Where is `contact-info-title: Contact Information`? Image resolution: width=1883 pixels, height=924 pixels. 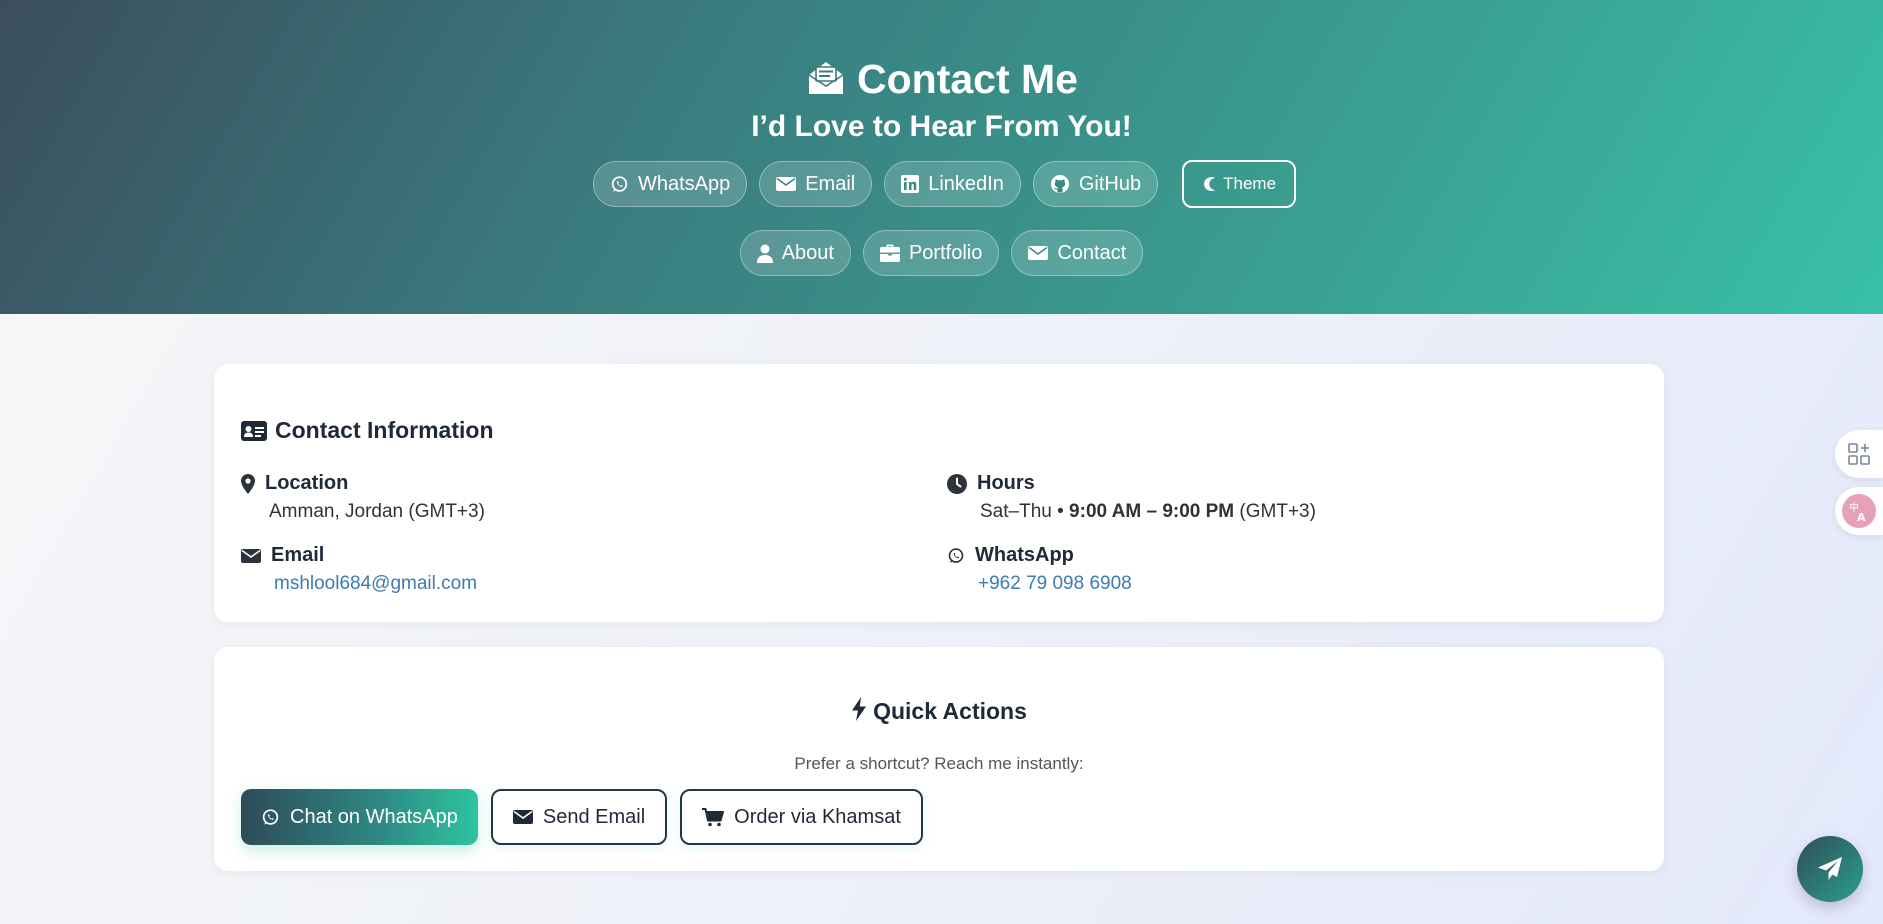
contact-info-title: Contact Information is located at coordinates (384, 430).